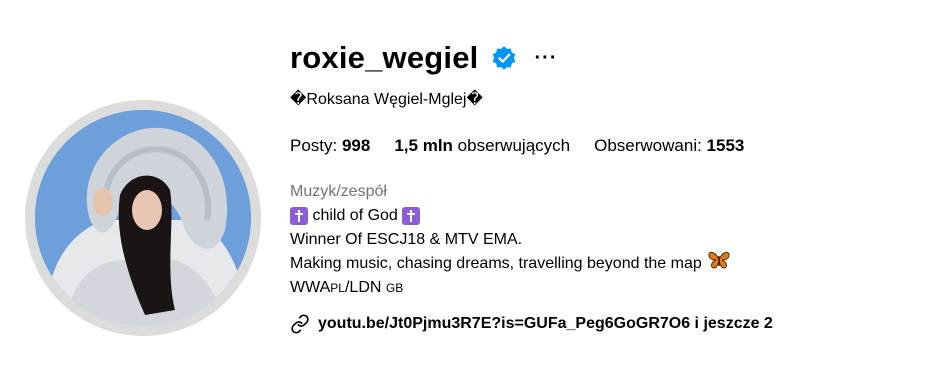 The width and height of the screenshot is (948, 370). I want to click on following-link: Obserwowani: 1553, so click(669, 146).